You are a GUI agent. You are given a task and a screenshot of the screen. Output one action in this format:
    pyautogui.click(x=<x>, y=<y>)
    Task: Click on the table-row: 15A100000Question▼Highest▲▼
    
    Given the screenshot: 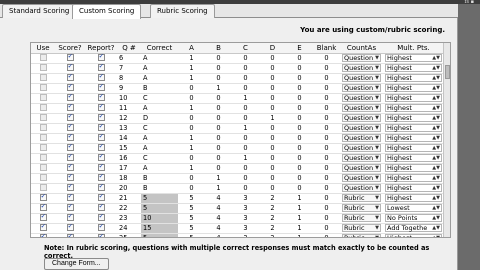 What is the action you would take?
    pyautogui.click(x=237, y=148)
    